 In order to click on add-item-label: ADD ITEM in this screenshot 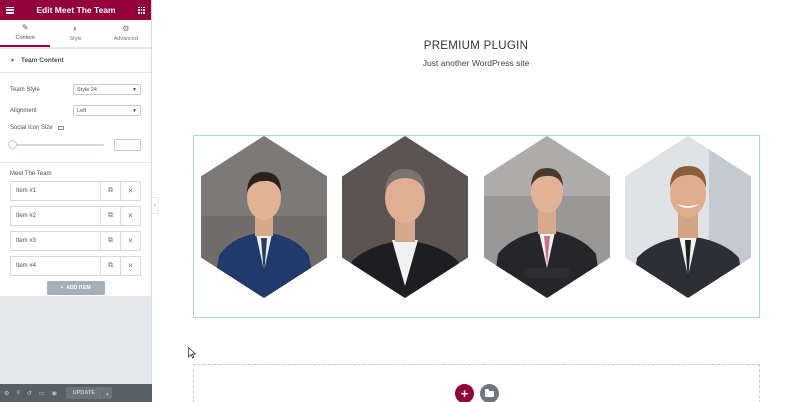, I will do `click(78, 288)`.